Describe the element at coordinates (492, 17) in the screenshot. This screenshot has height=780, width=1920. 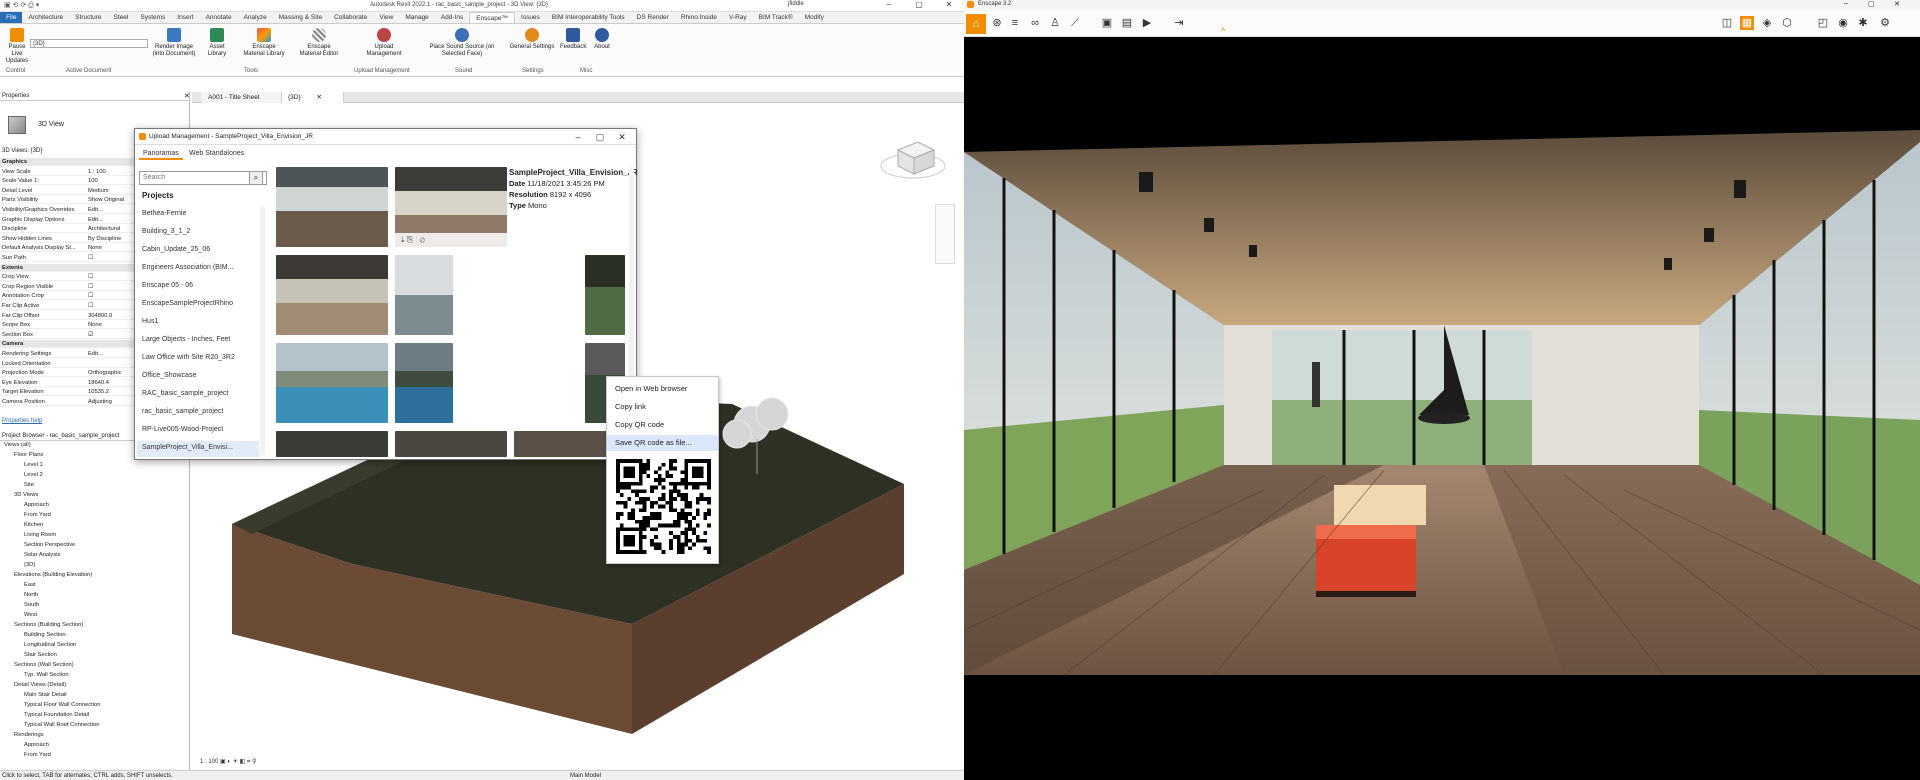
I see `ribbon-tab: Enscape™` at that location.